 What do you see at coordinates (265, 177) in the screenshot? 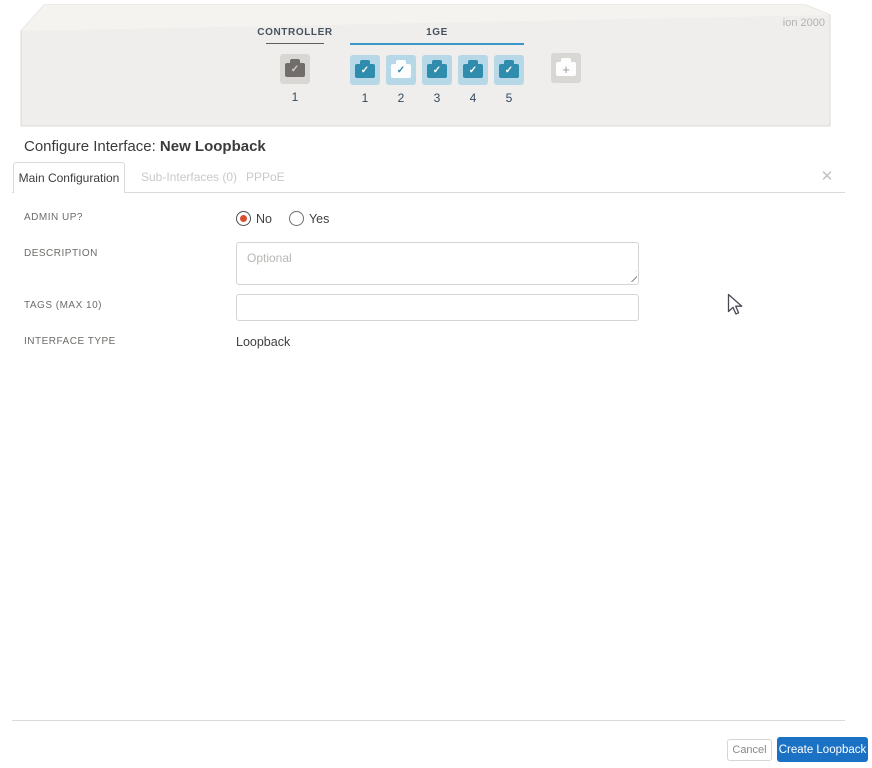
I see `tab-pppoe: PPPoE` at bounding box center [265, 177].